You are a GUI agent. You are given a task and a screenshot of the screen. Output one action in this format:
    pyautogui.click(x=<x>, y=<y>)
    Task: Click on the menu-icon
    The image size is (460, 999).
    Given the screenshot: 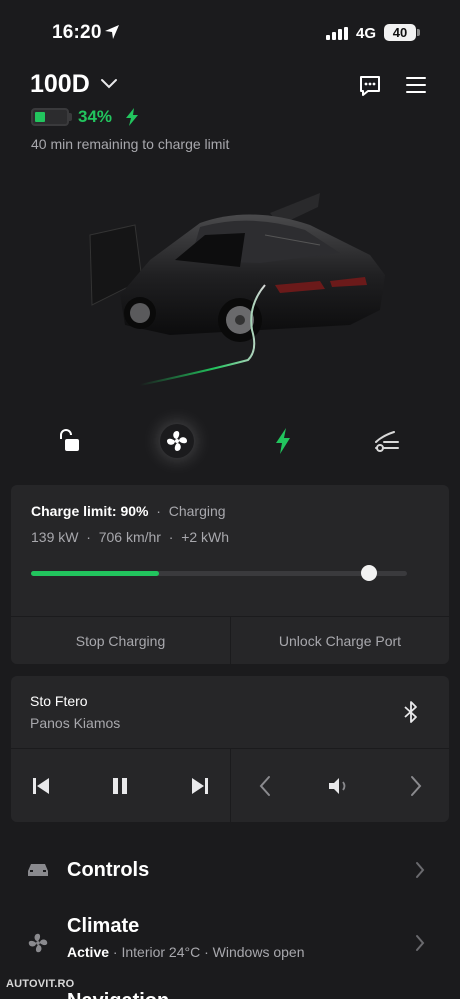 What is the action you would take?
    pyautogui.click(x=416, y=85)
    